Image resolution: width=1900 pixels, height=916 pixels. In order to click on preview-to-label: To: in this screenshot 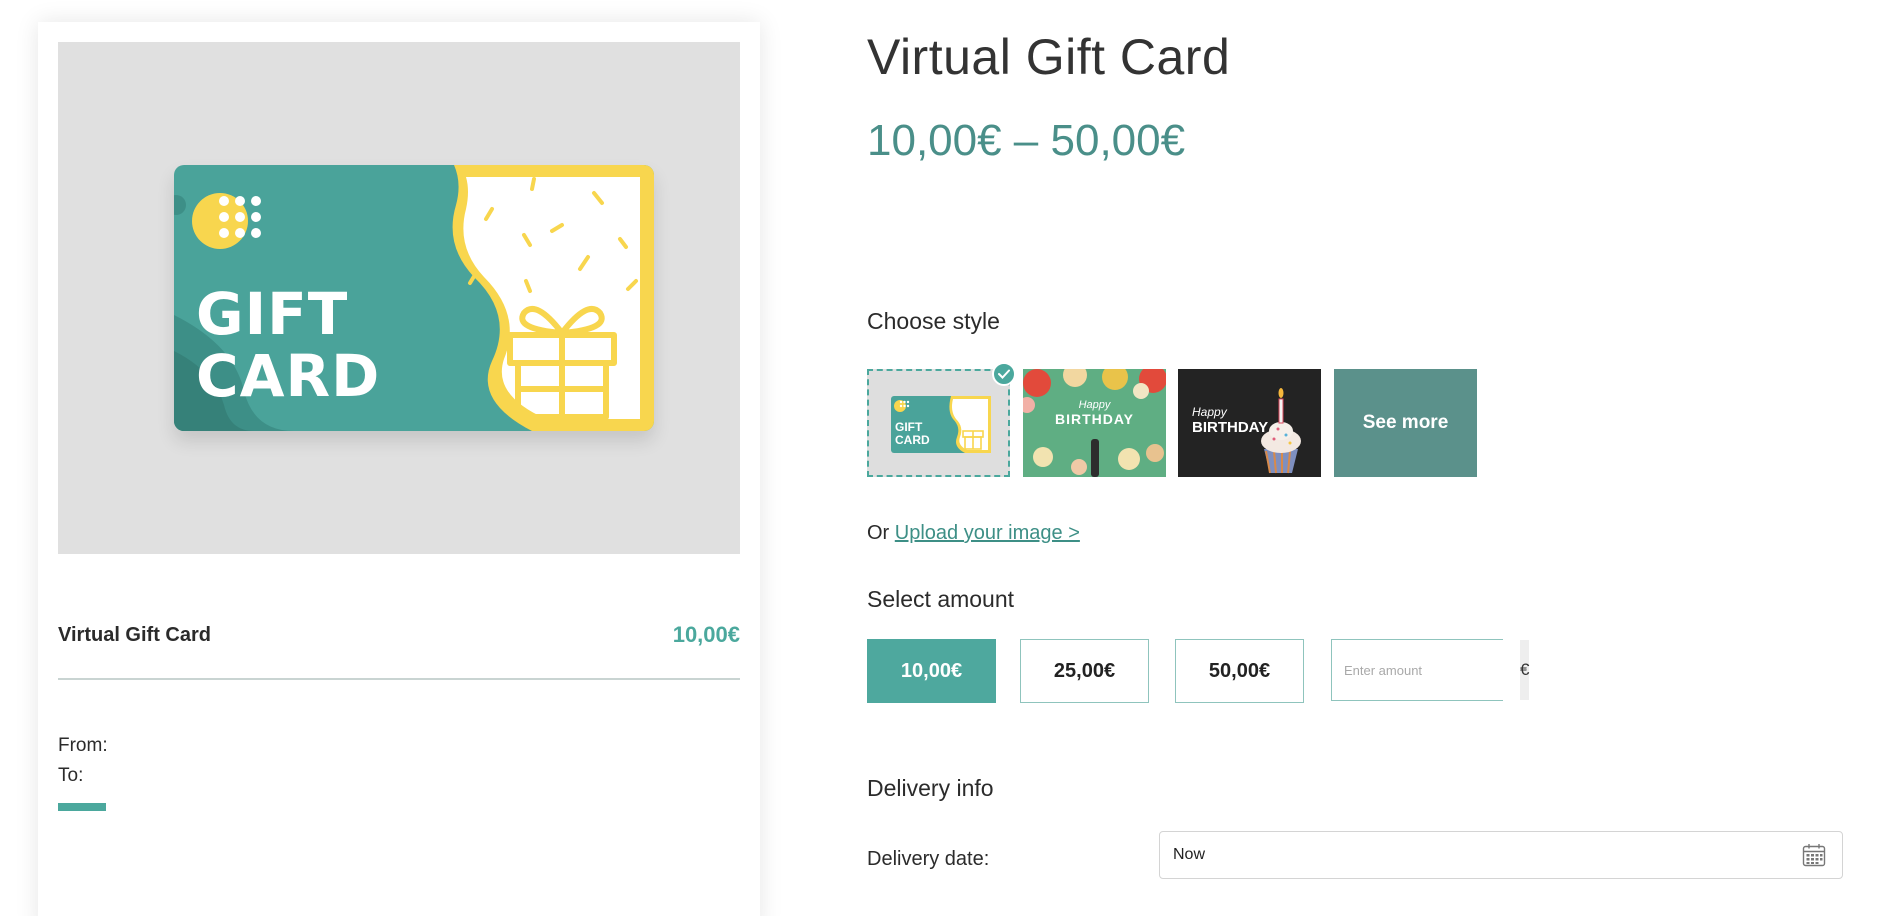, I will do `click(71, 775)`.